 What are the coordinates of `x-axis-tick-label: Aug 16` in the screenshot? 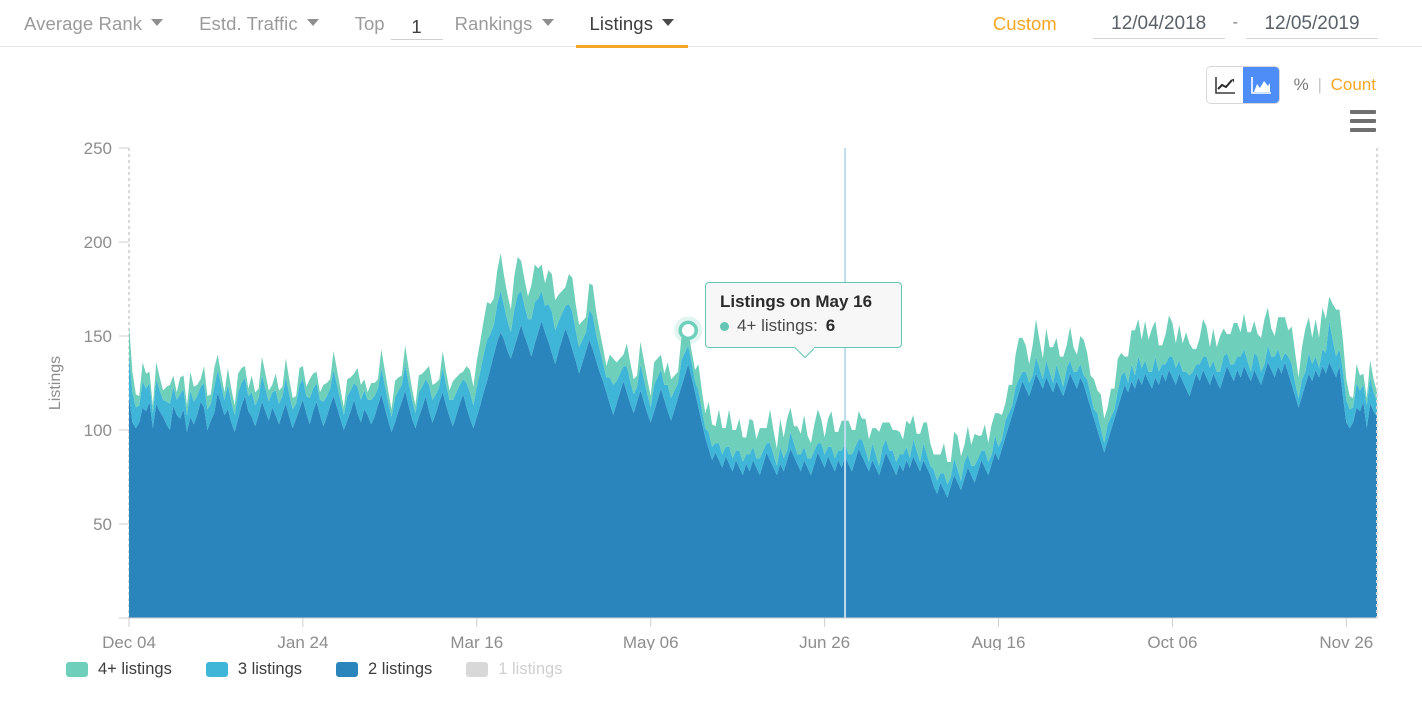 It's located at (999, 641).